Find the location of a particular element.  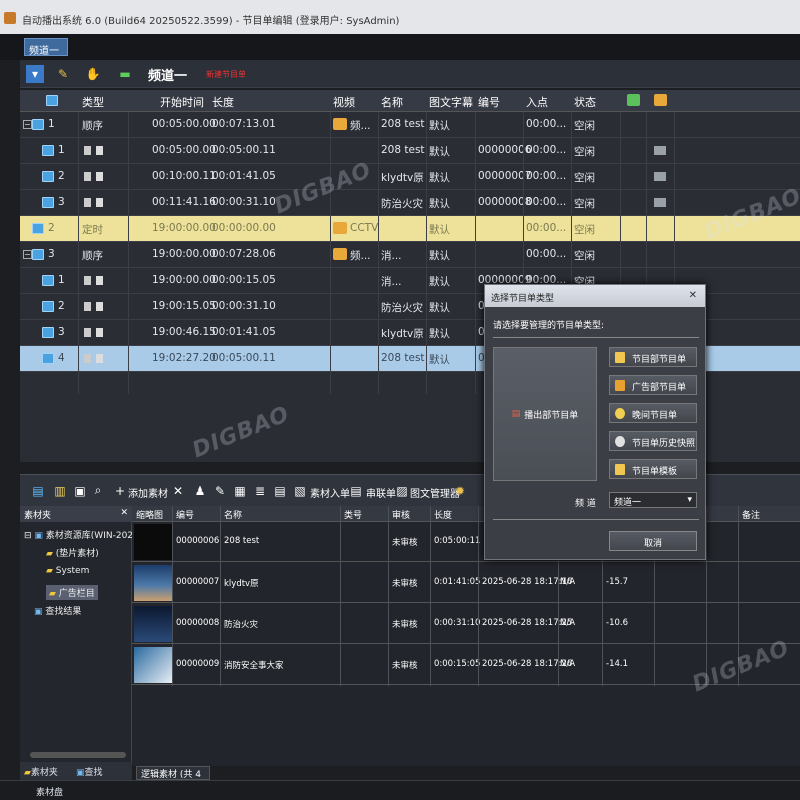

col-name: 名称 is located at coordinates (392, 102).